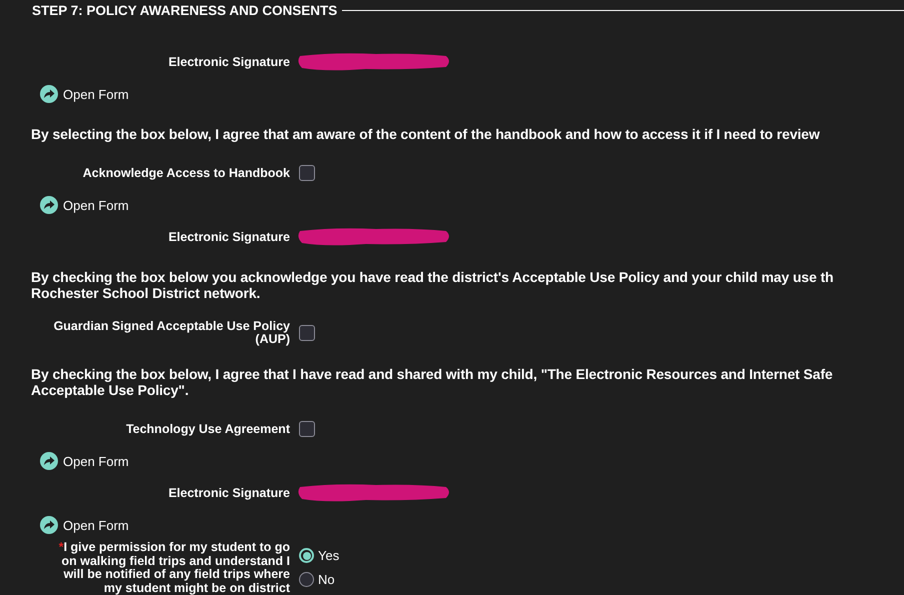 The height and width of the screenshot is (595, 904). Describe the element at coordinates (185, 10) in the screenshot. I see `section-title: STEP 7: POLICY AWARENESS AND CONSENTS` at that location.